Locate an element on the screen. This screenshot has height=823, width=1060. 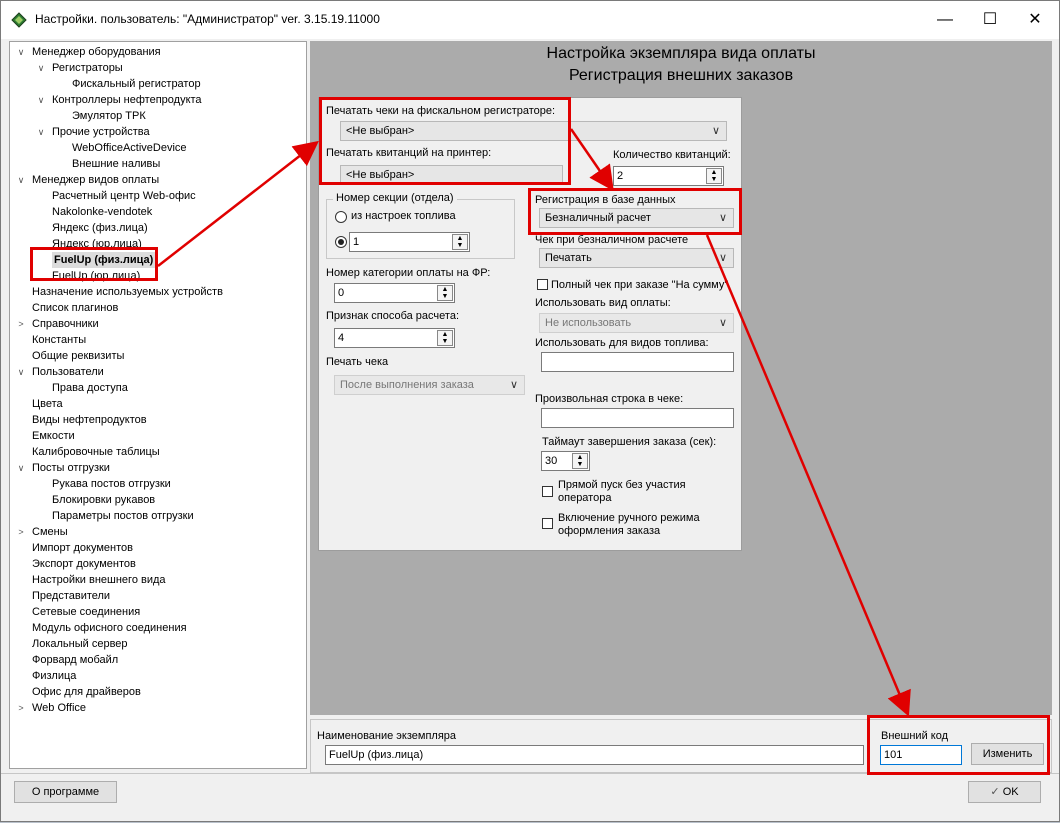
arrow-to-printing is located at coordinates (238, 203).